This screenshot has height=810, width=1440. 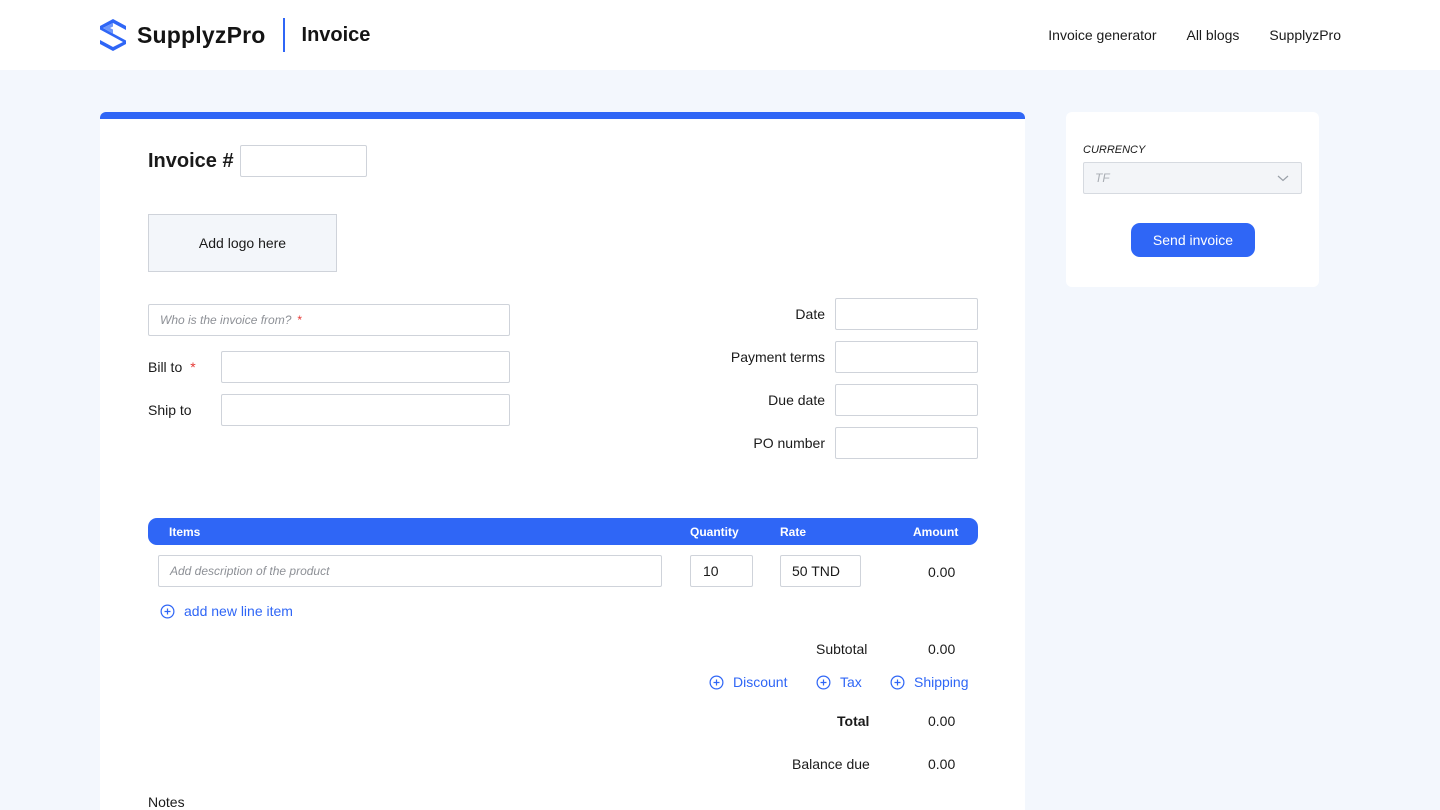 What do you see at coordinates (238, 611) in the screenshot?
I see `add-line-item-label: add new line item` at bounding box center [238, 611].